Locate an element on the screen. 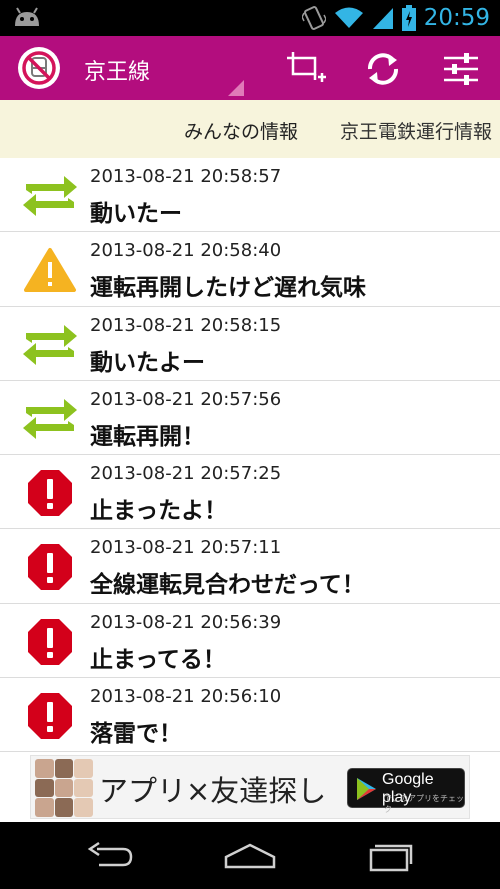  refresh-button is located at coordinates (383, 69).